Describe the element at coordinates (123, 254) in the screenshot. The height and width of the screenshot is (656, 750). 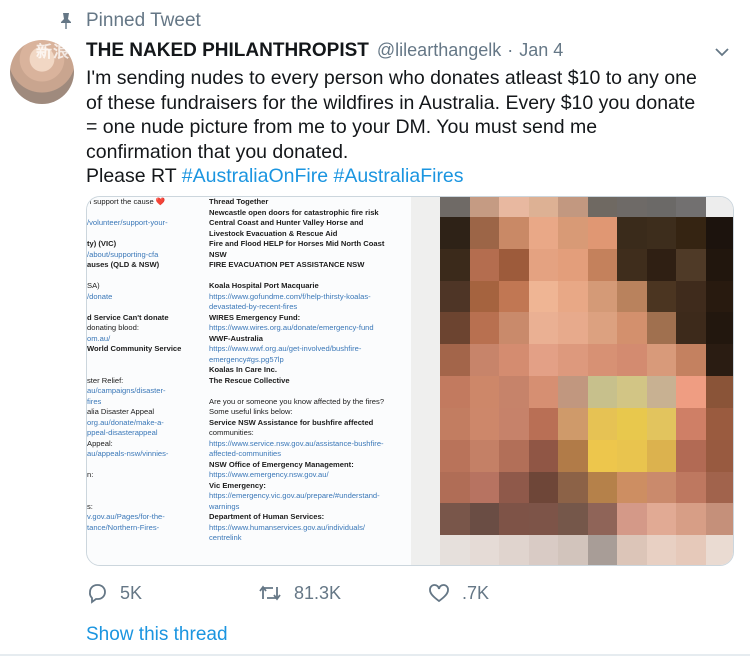
I see `screenshot-text-row: /about/supporting-cfa` at that location.